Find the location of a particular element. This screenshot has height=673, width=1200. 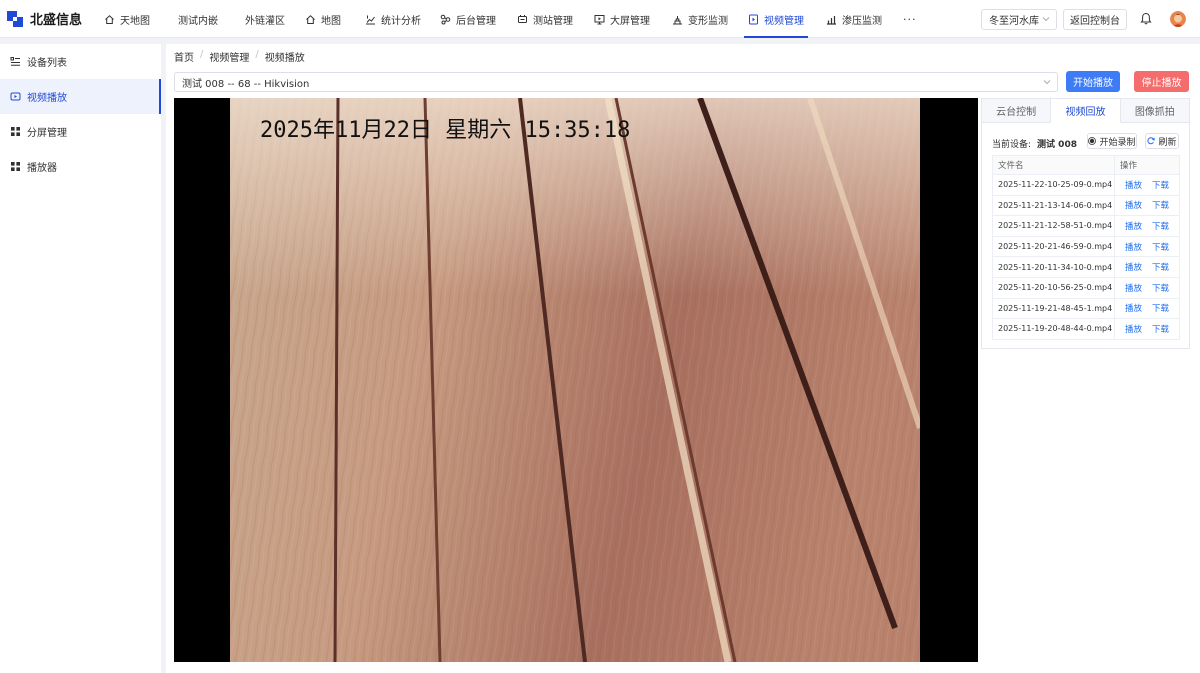

video-icon is located at coordinates (753, 19).